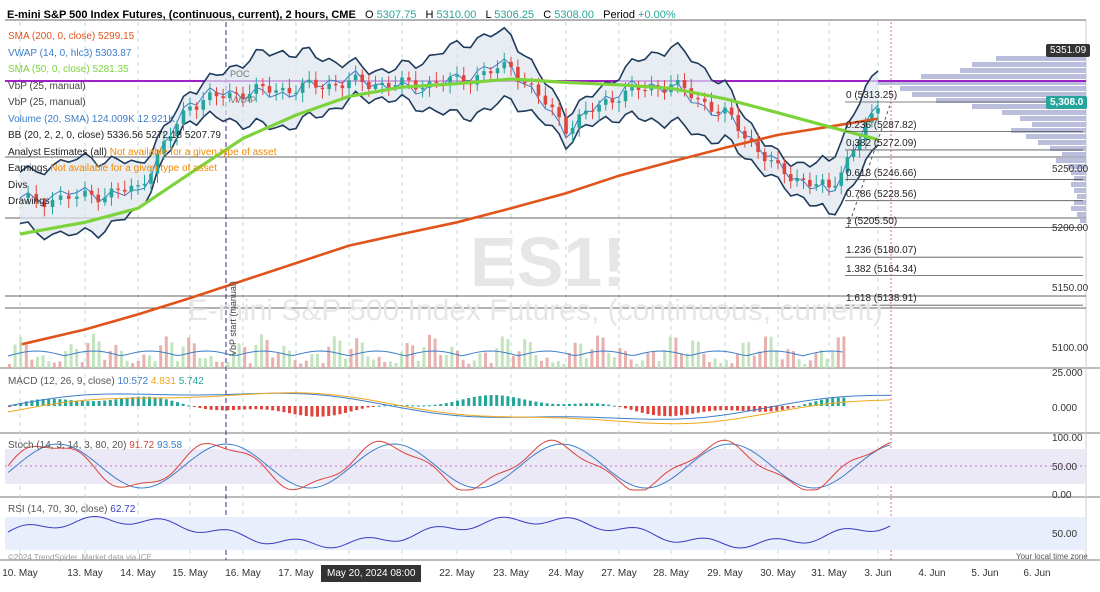  Describe the element at coordinates (296, 573) in the screenshot. I see `x-tick-label: 17. May` at that location.